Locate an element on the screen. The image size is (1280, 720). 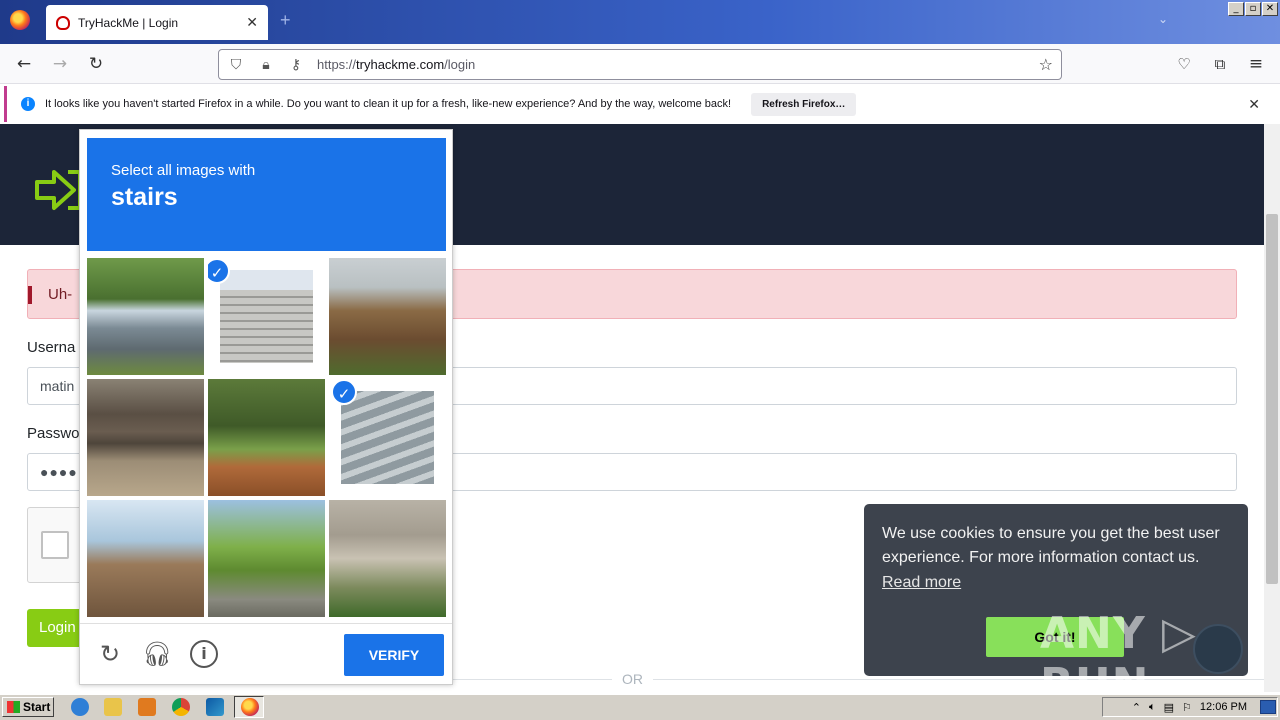
url-bar: ⛉ 🔒︎ ⚷ https://tryhackme.com/login ☆ is located at coordinates (640, 64).